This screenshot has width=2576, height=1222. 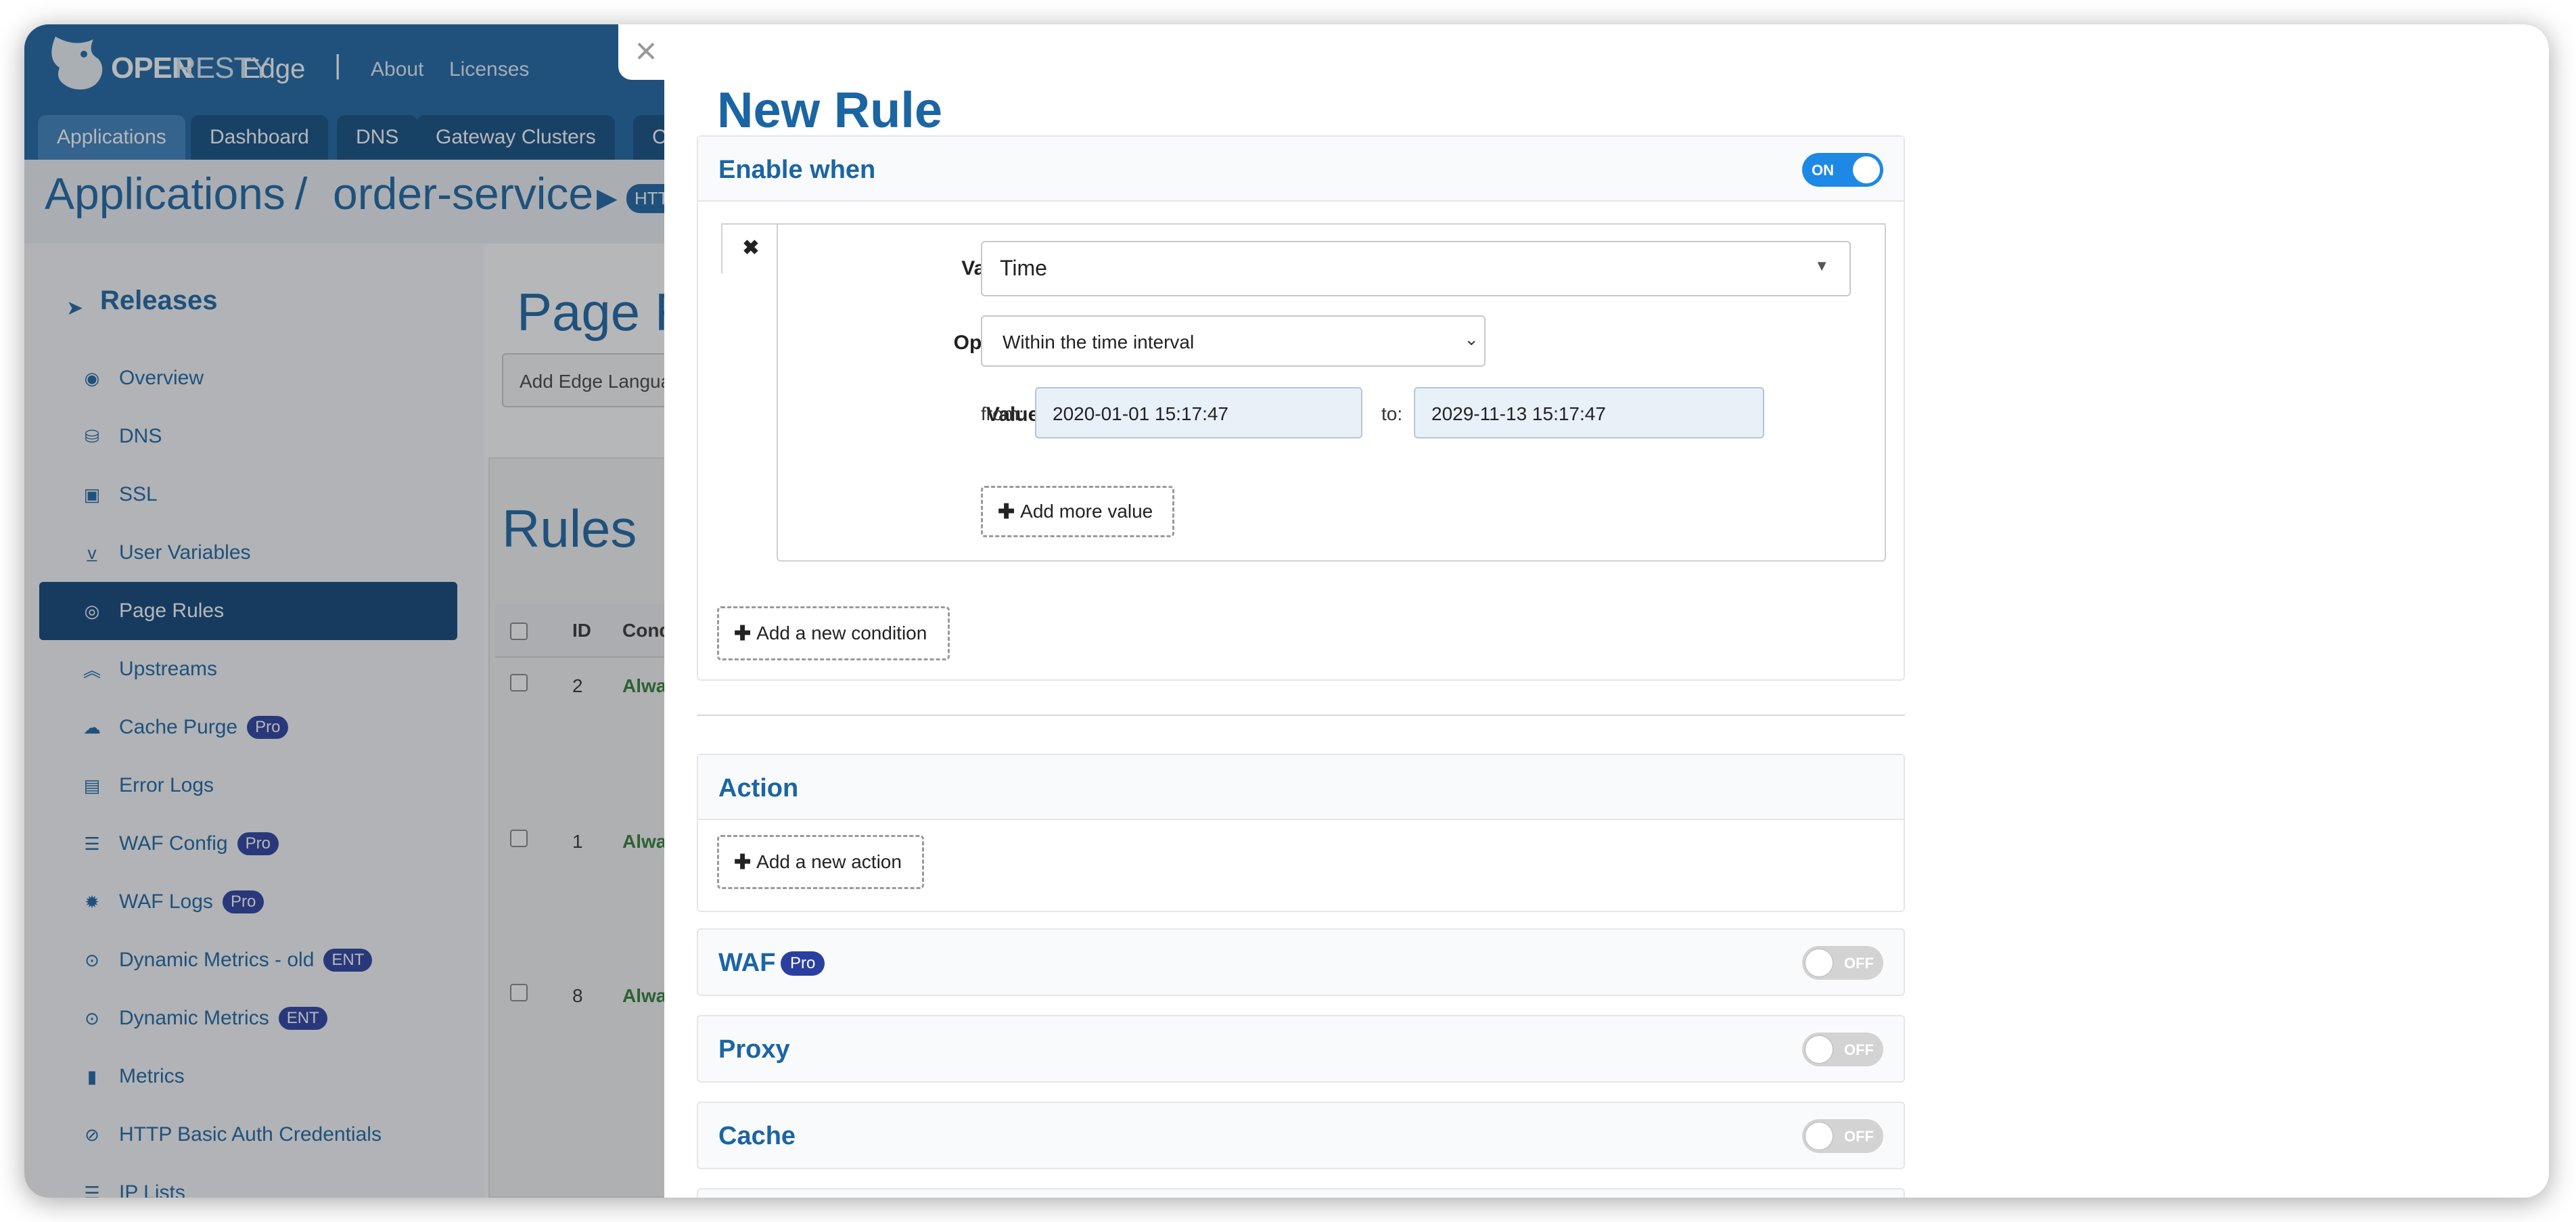 What do you see at coordinates (820, 862) in the screenshot?
I see `add-action-button: ✚ Add a new action` at bounding box center [820, 862].